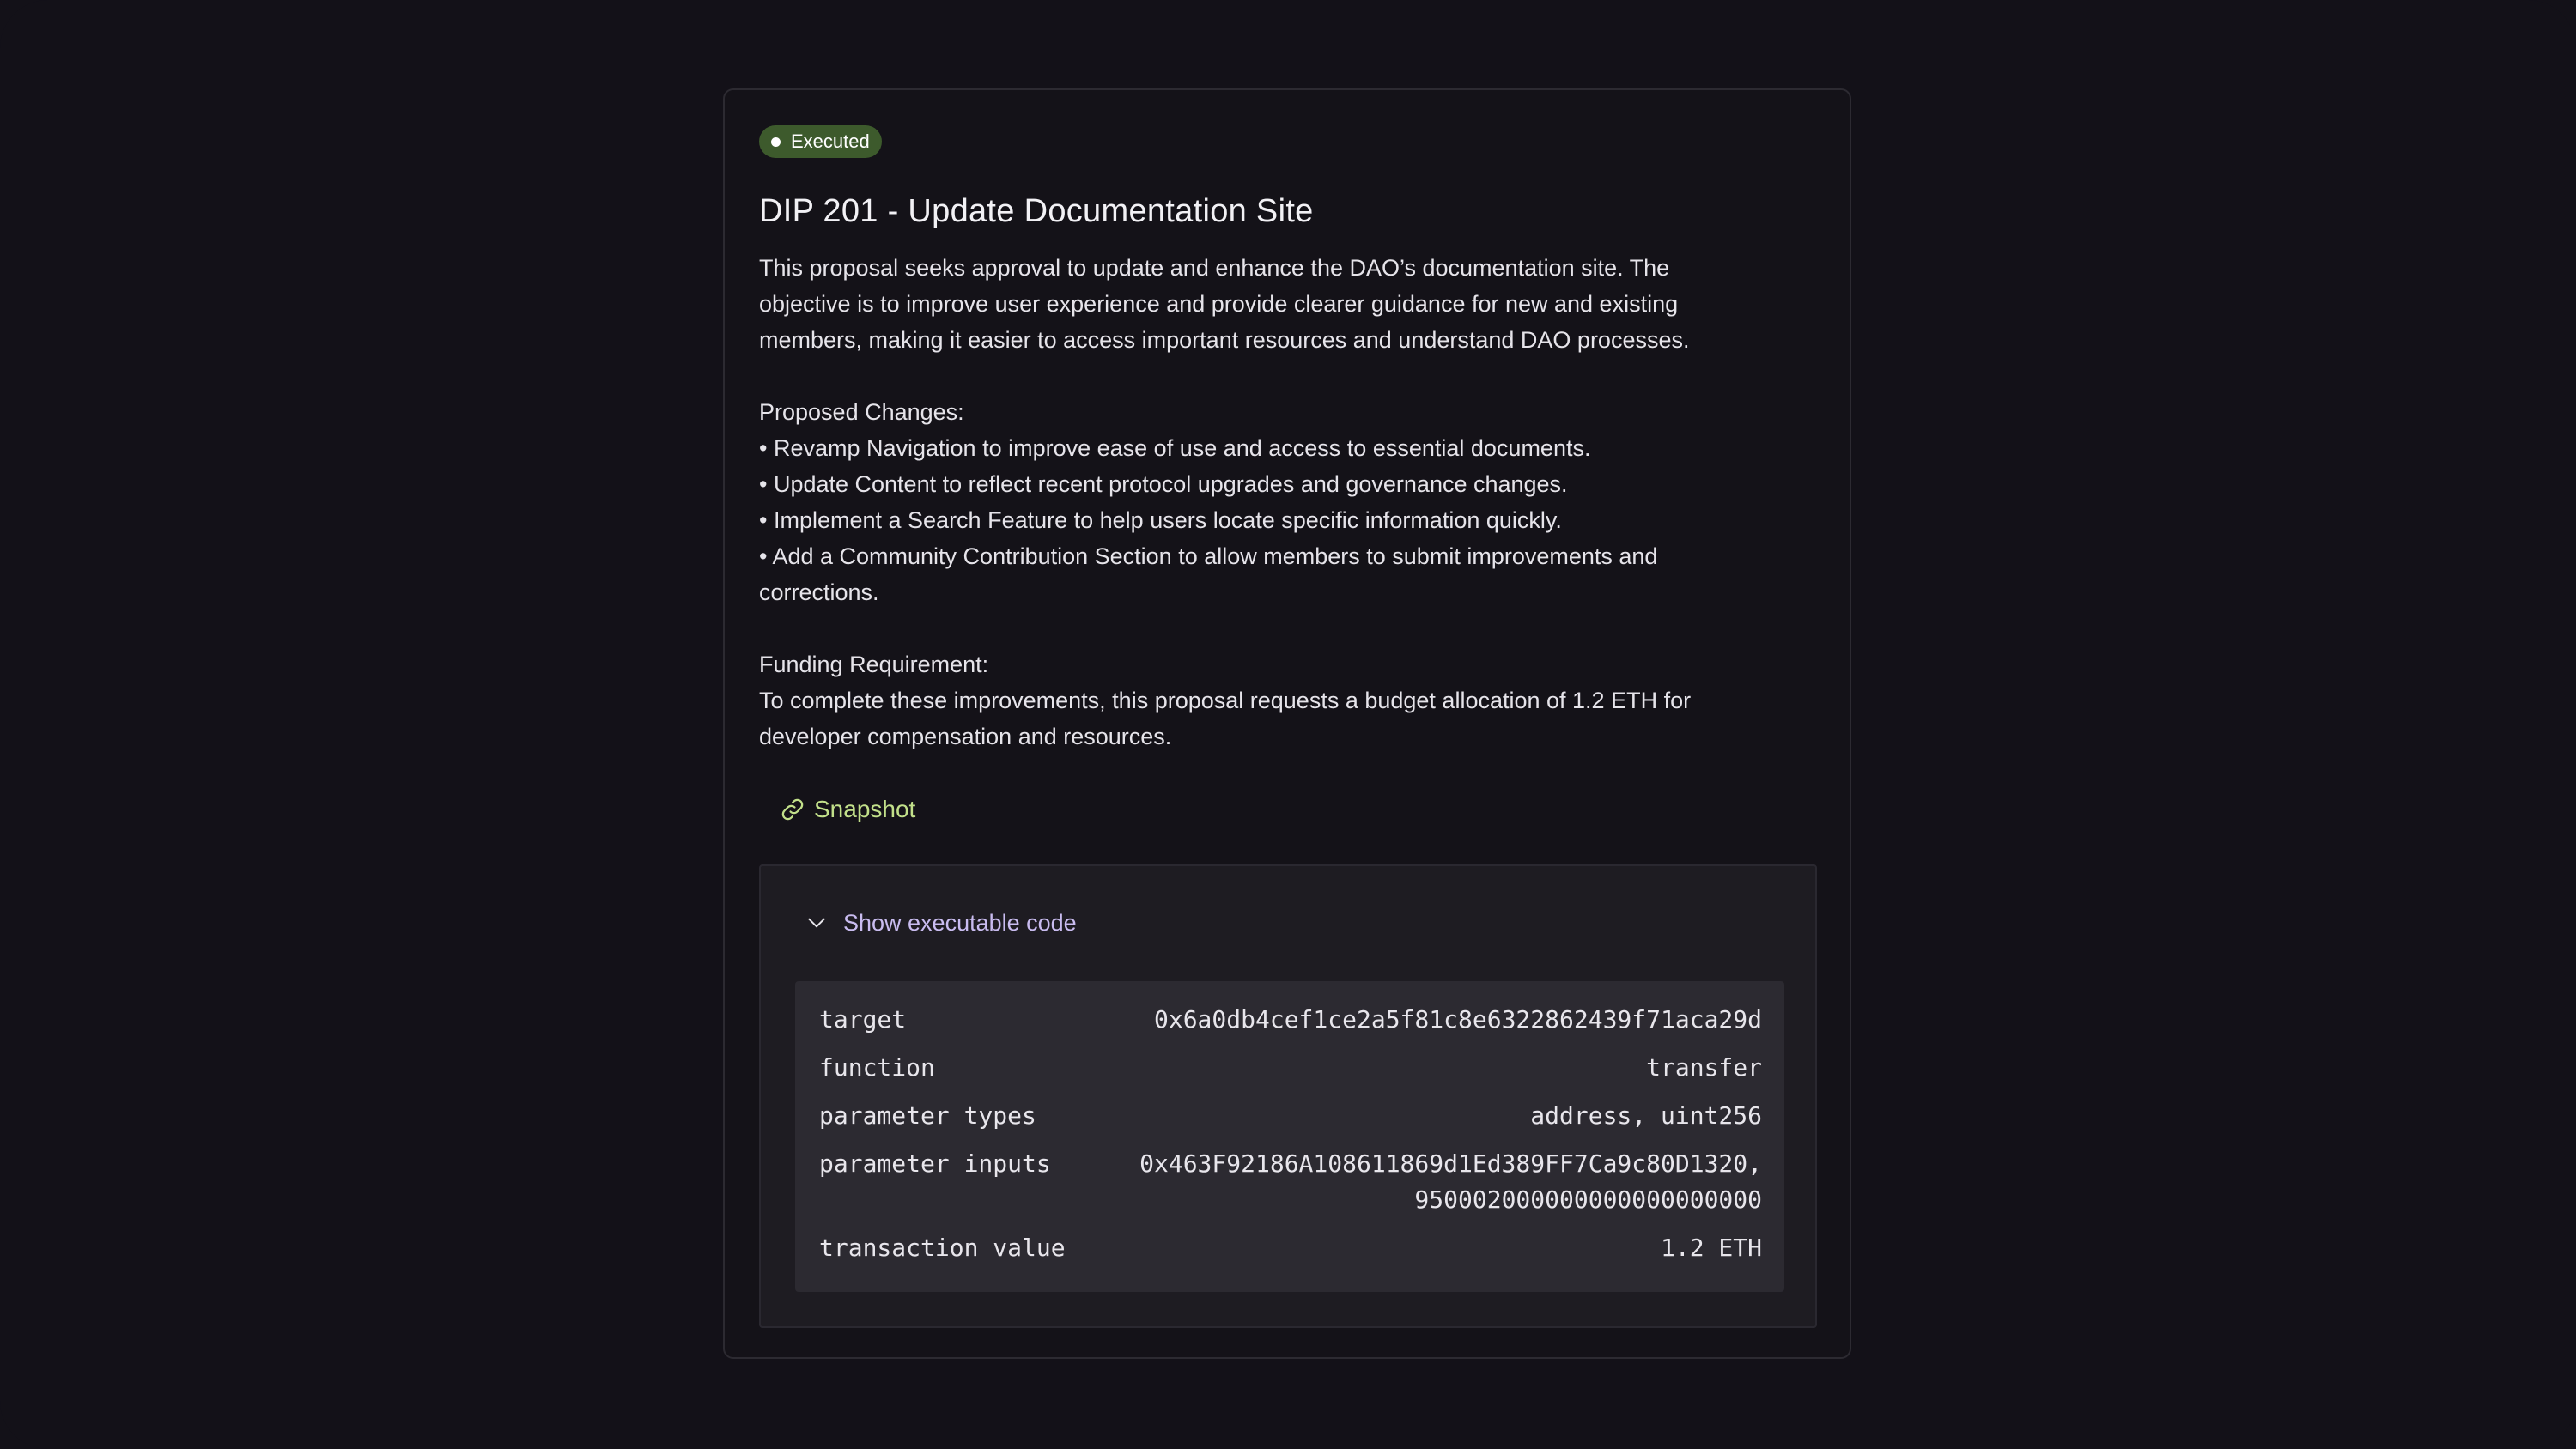 Image resolution: width=2576 pixels, height=1449 pixels. Describe the element at coordinates (935, 1163) in the screenshot. I see `code-key: parameter inputs` at that location.